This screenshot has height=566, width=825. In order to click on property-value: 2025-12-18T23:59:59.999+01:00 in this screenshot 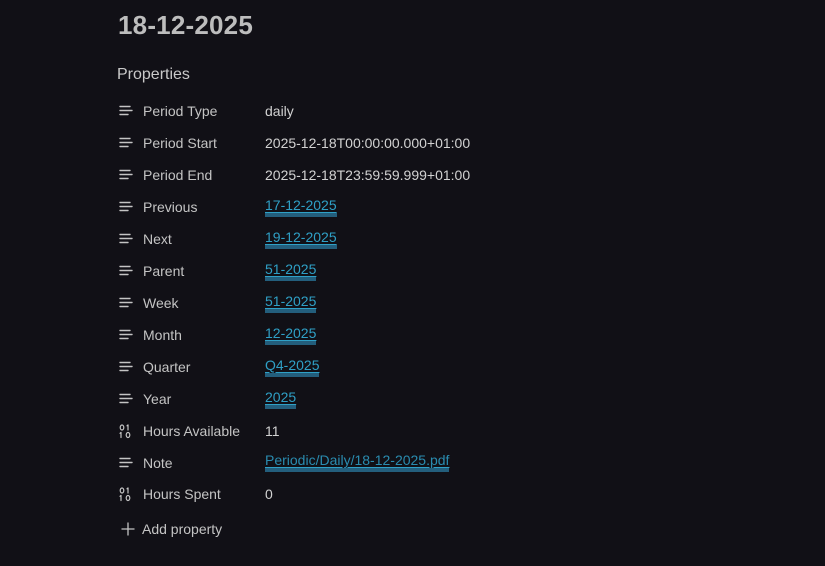, I will do `click(367, 175)`.